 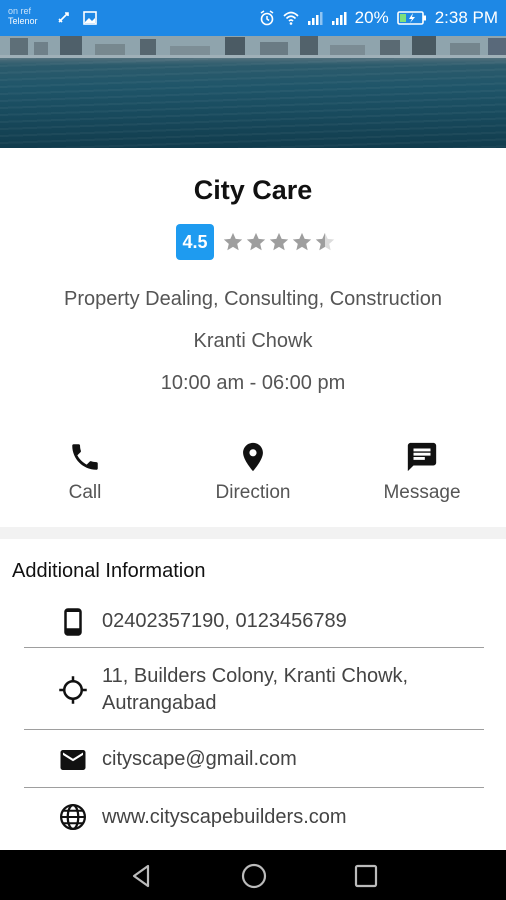 I want to click on rating: 4.5, so click(x=256, y=242).